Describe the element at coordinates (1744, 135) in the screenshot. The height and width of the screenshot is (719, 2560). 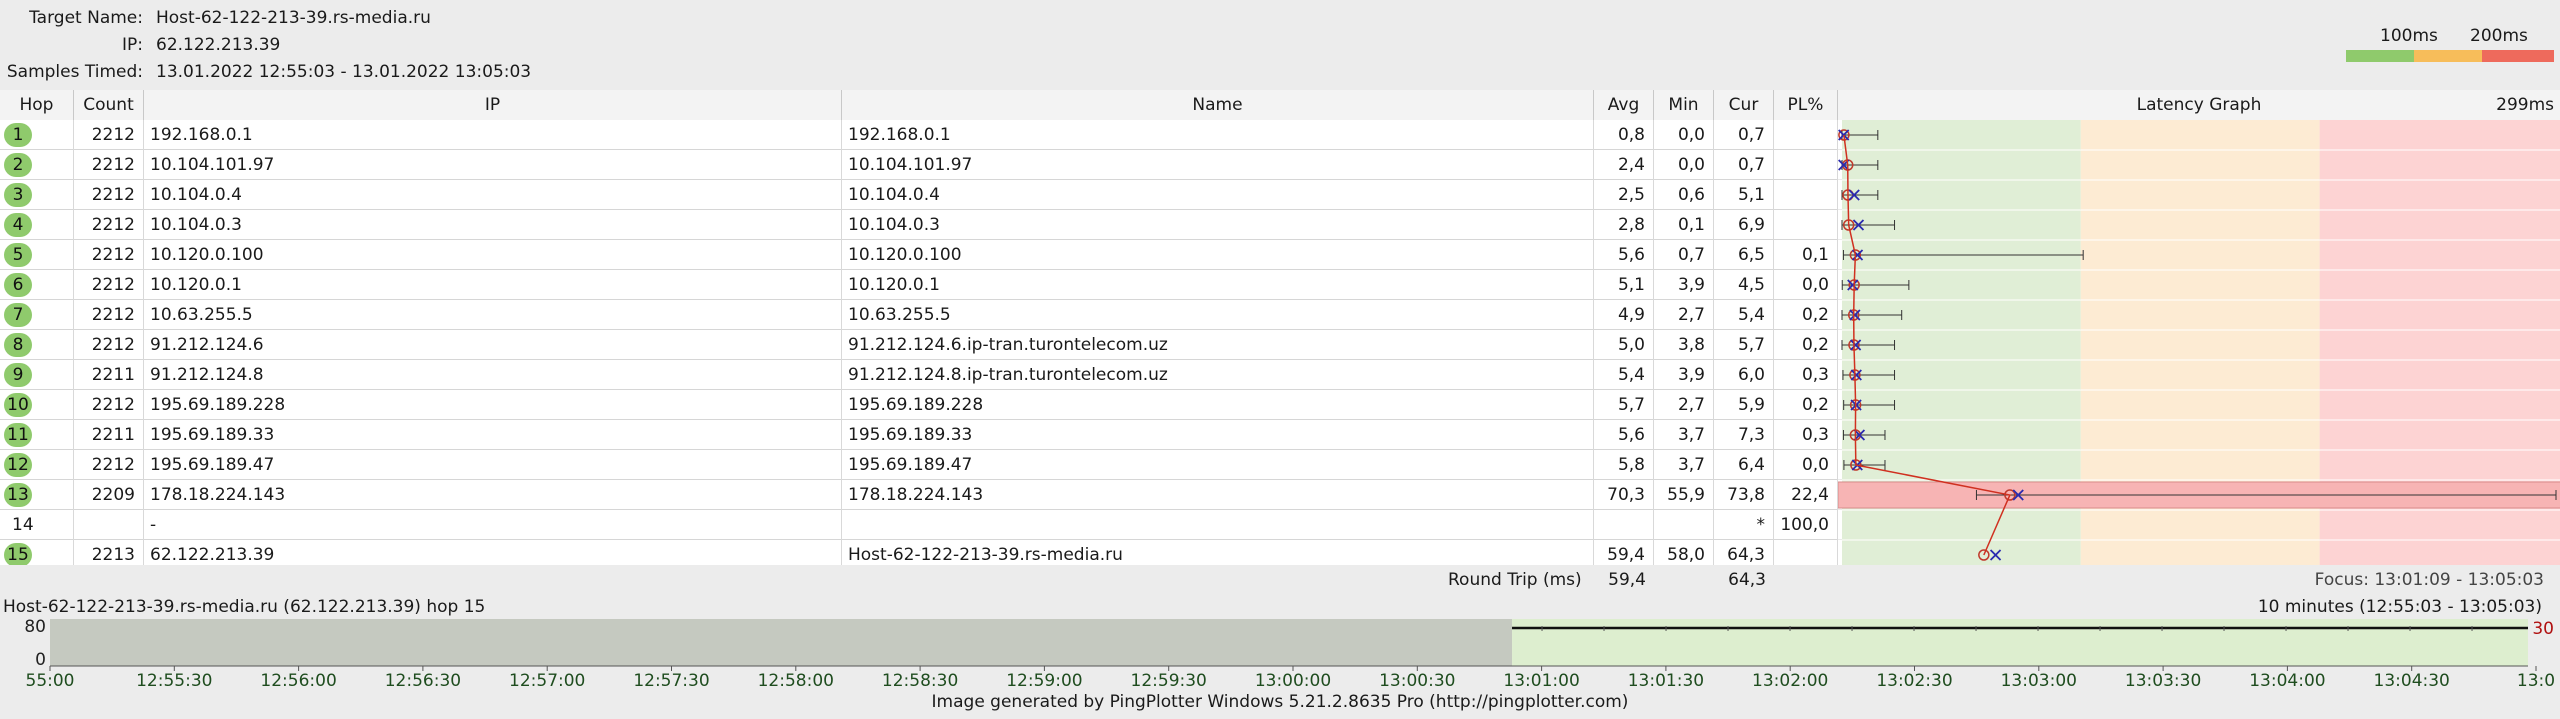
I see `cell-cur: 0,7` at that location.